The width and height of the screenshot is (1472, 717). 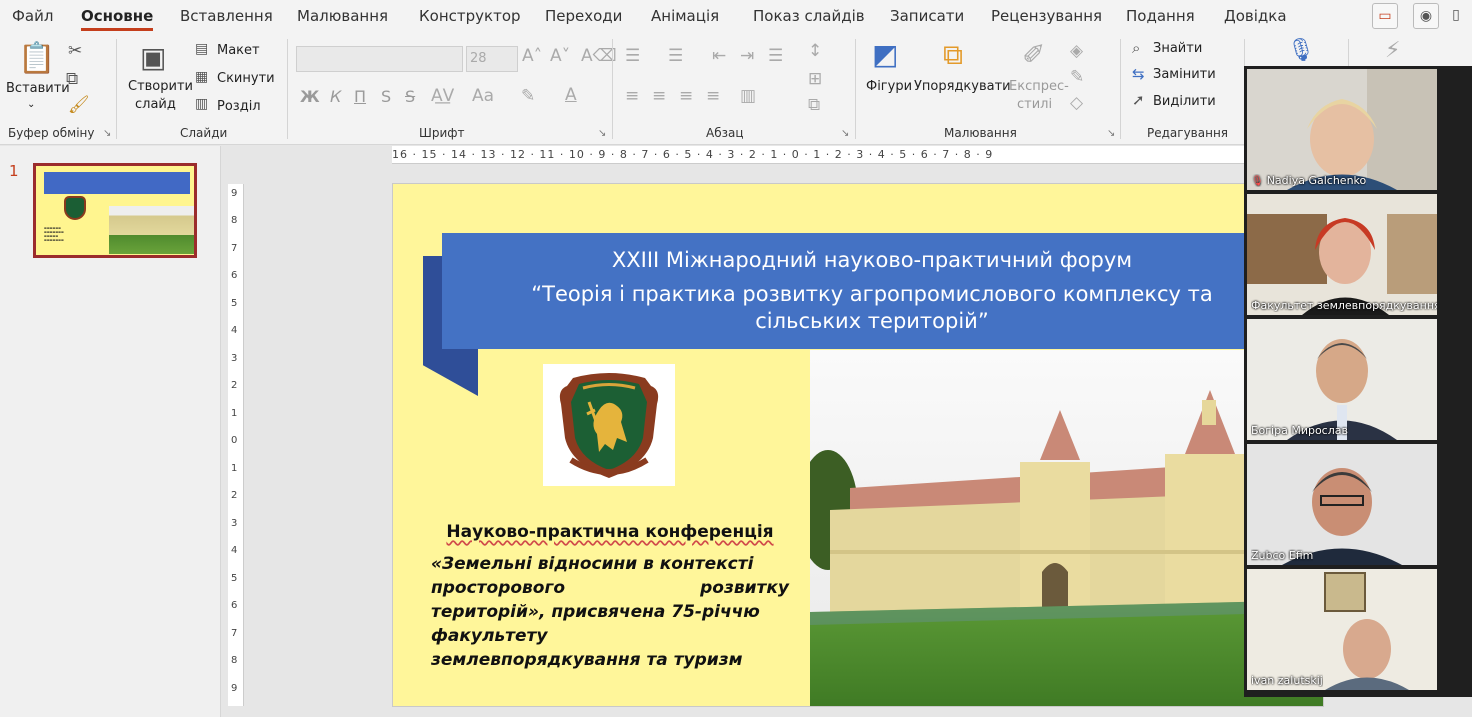 I want to click on new-slide-icon: ▣, so click(x=153, y=57).